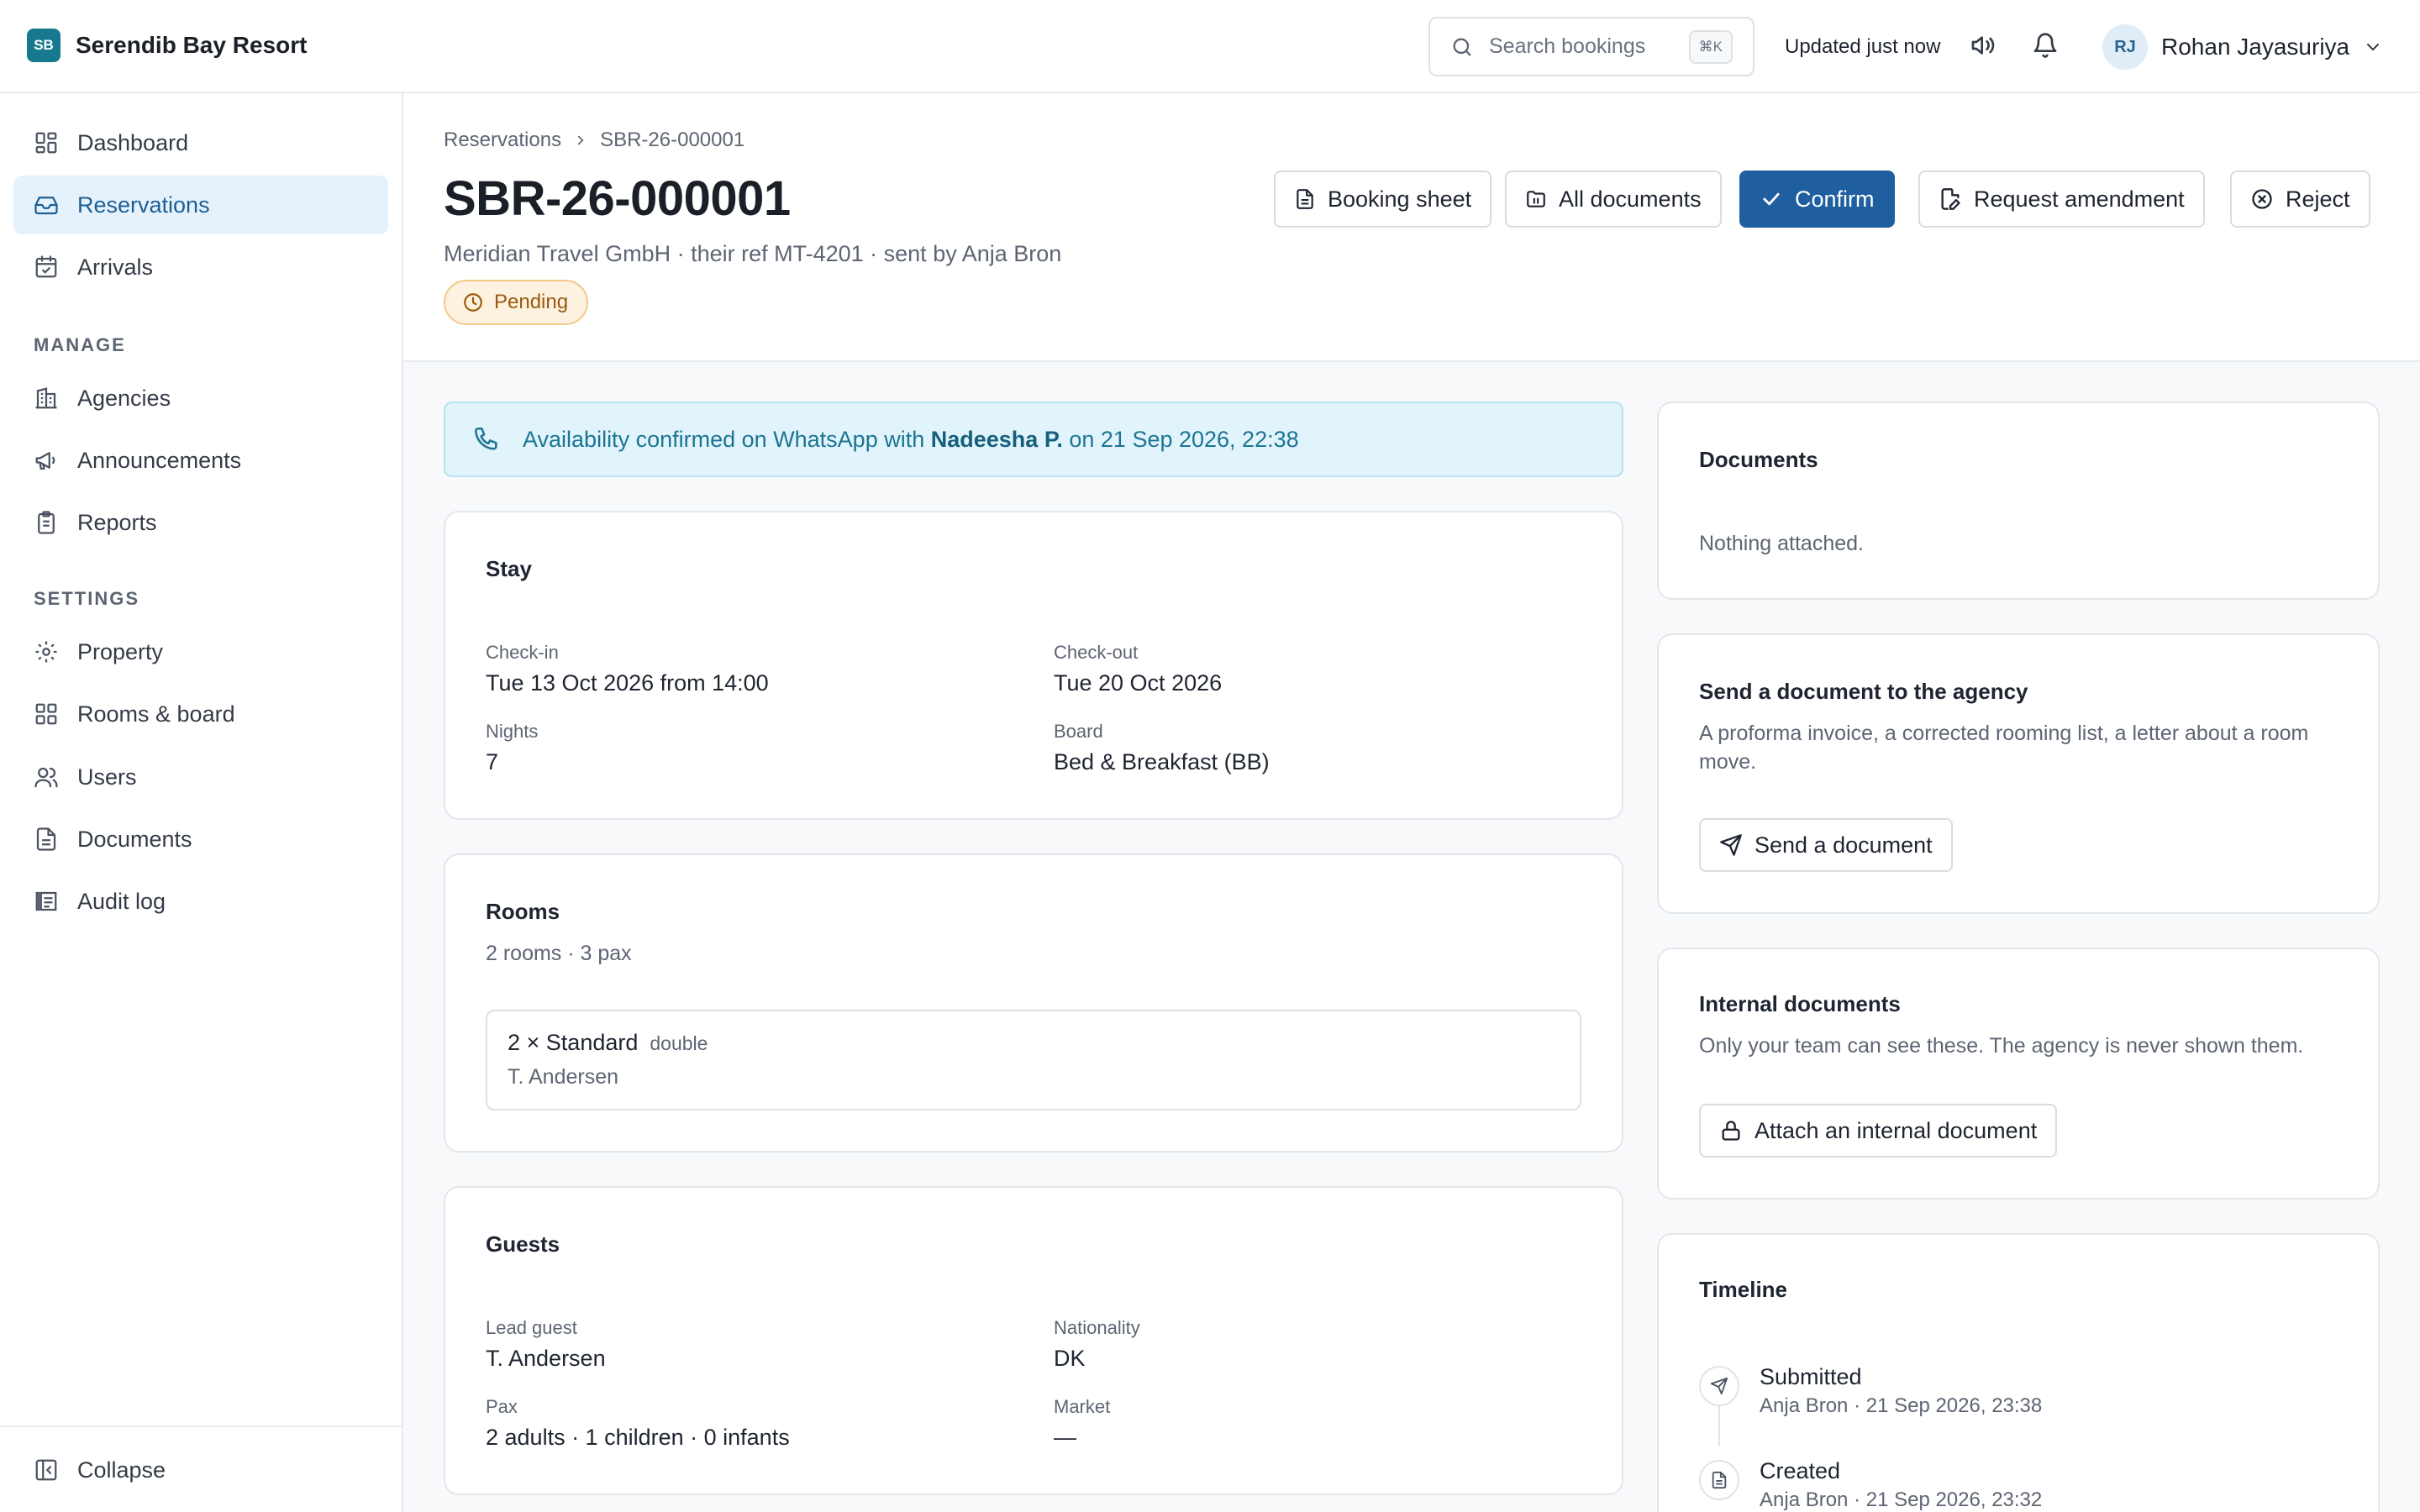 The width and height of the screenshot is (2420, 1512). Describe the element at coordinates (2125, 47) in the screenshot. I see `avatar: RJ` at that location.